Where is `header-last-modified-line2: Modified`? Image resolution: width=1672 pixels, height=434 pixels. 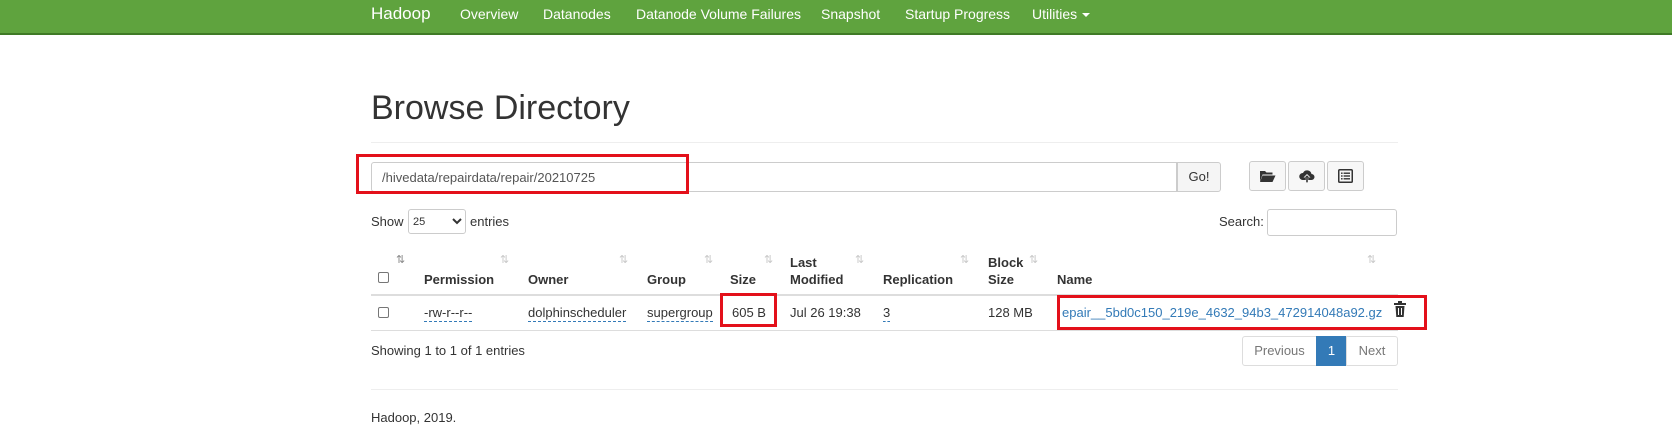
header-last-modified-line2: Modified is located at coordinates (816, 279).